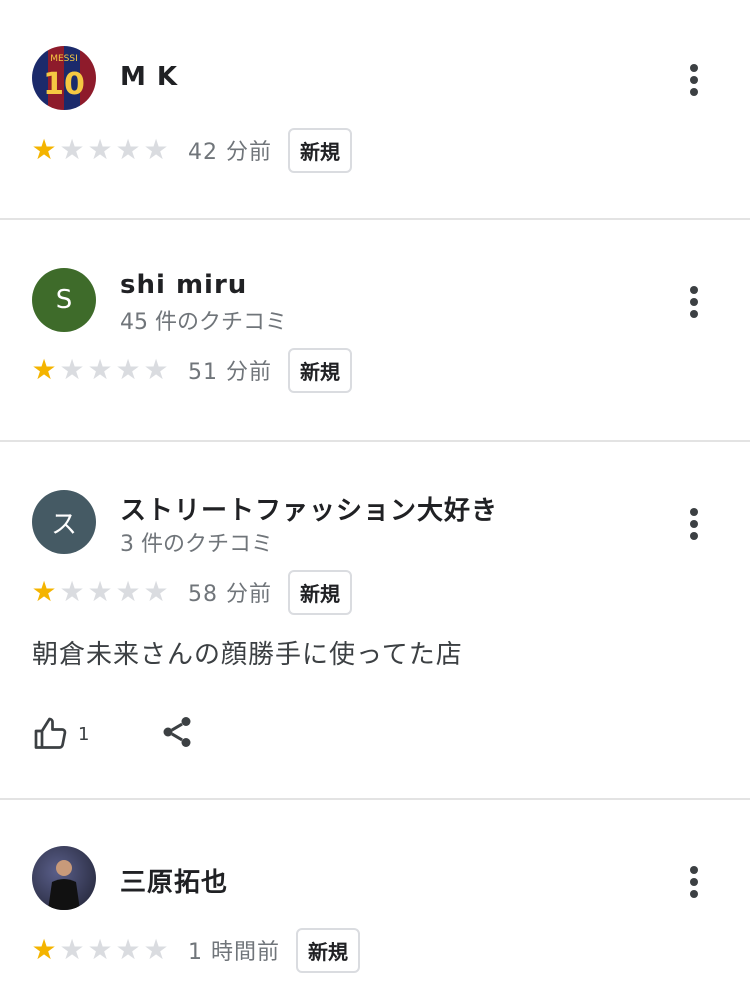 The image size is (750, 996). What do you see at coordinates (247, 655) in the screenshot?
I see `review-text: 朝倉未来さんの顔勝手に使ってた店` at bounding box center [247, 655].